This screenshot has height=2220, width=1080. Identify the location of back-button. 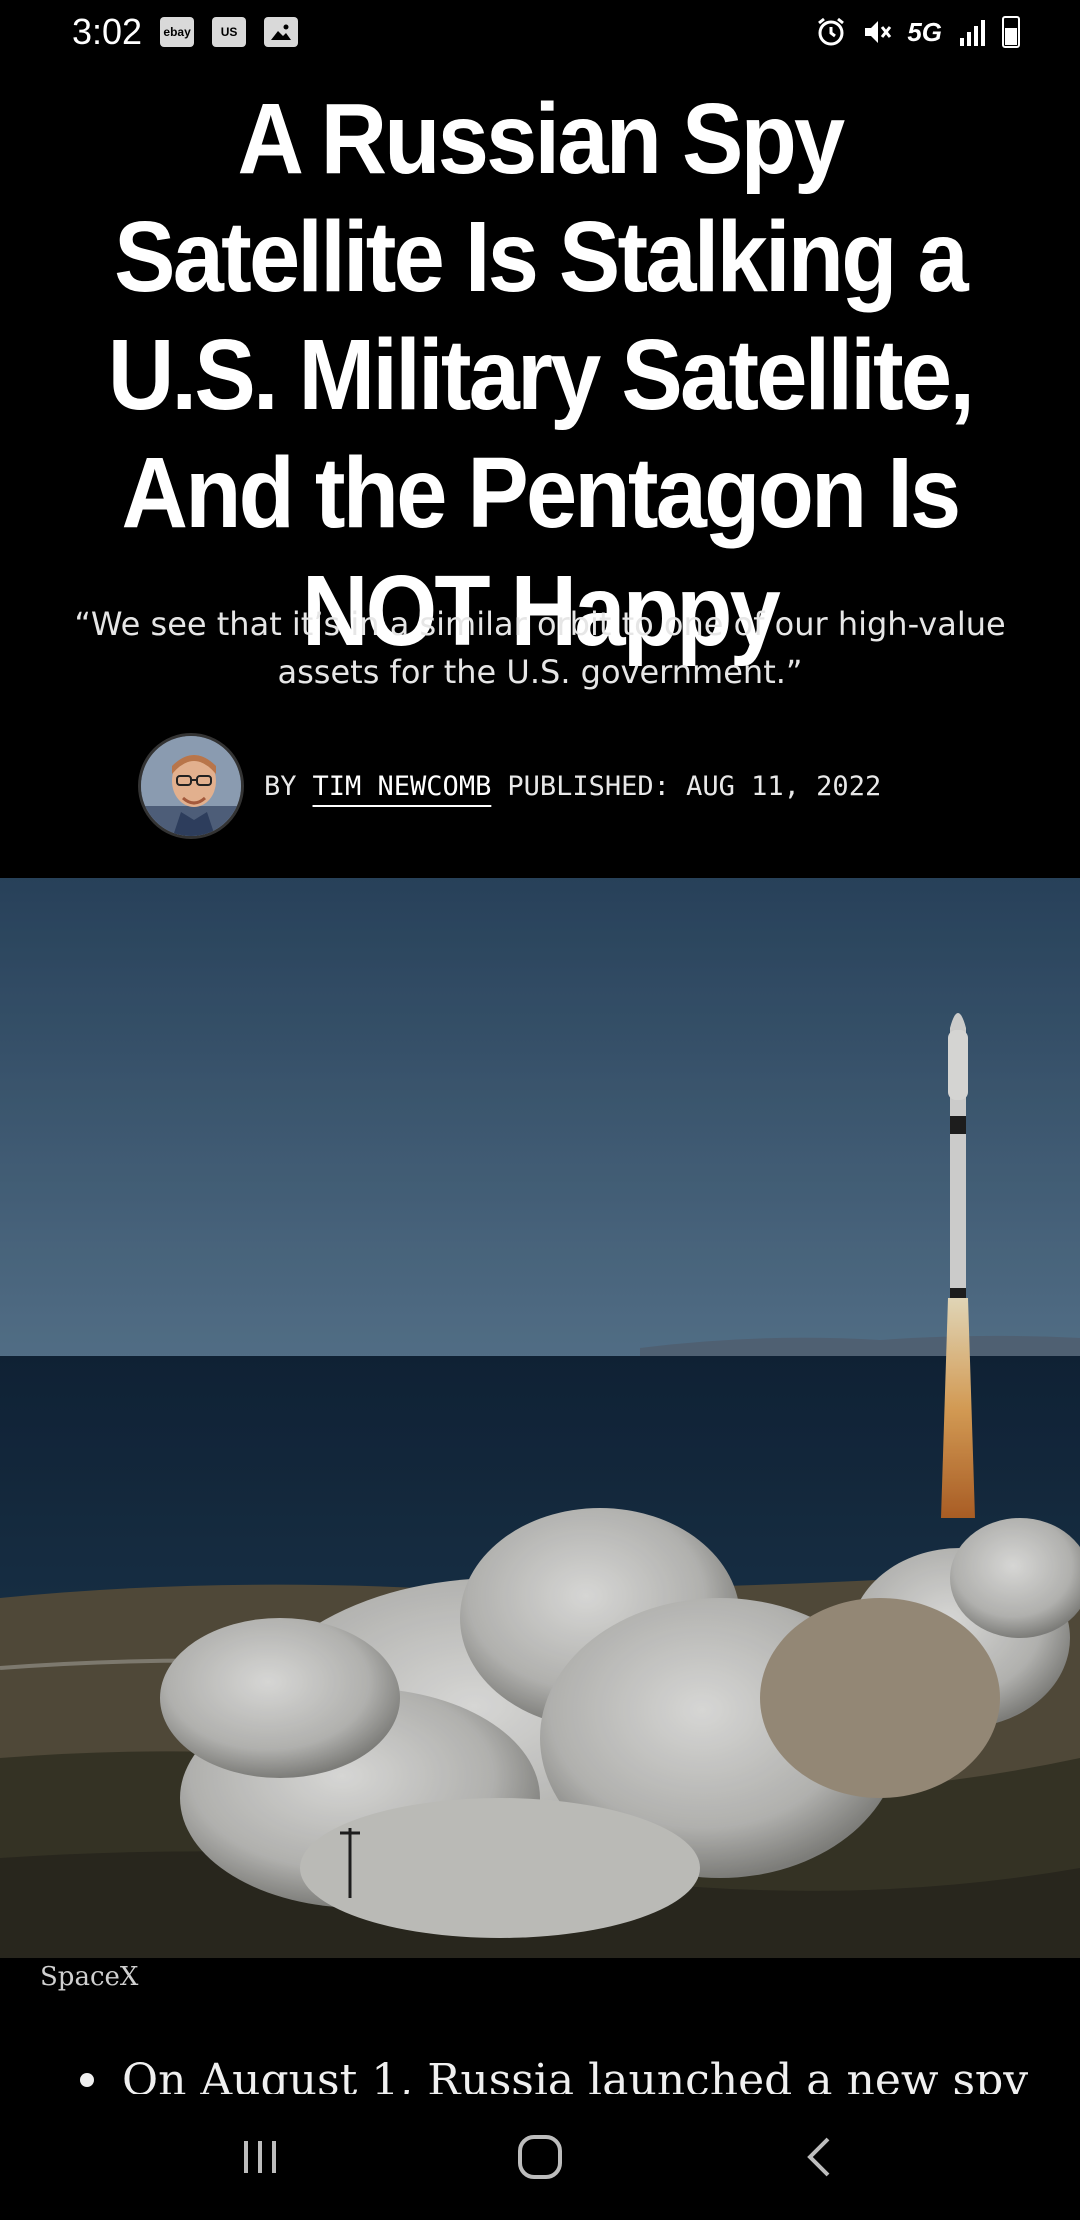
(820, 2157).